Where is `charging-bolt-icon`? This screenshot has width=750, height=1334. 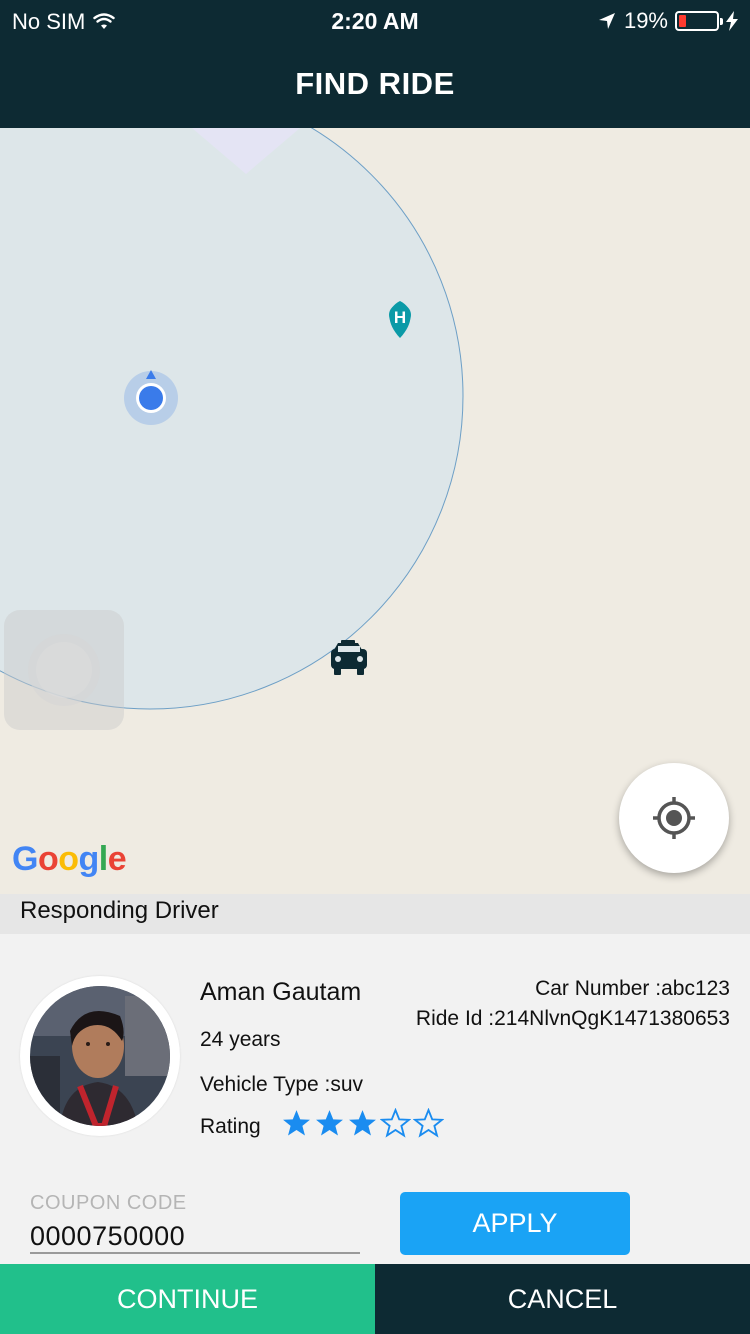
charging-bolt-icon is located at coordinates (732, 21).